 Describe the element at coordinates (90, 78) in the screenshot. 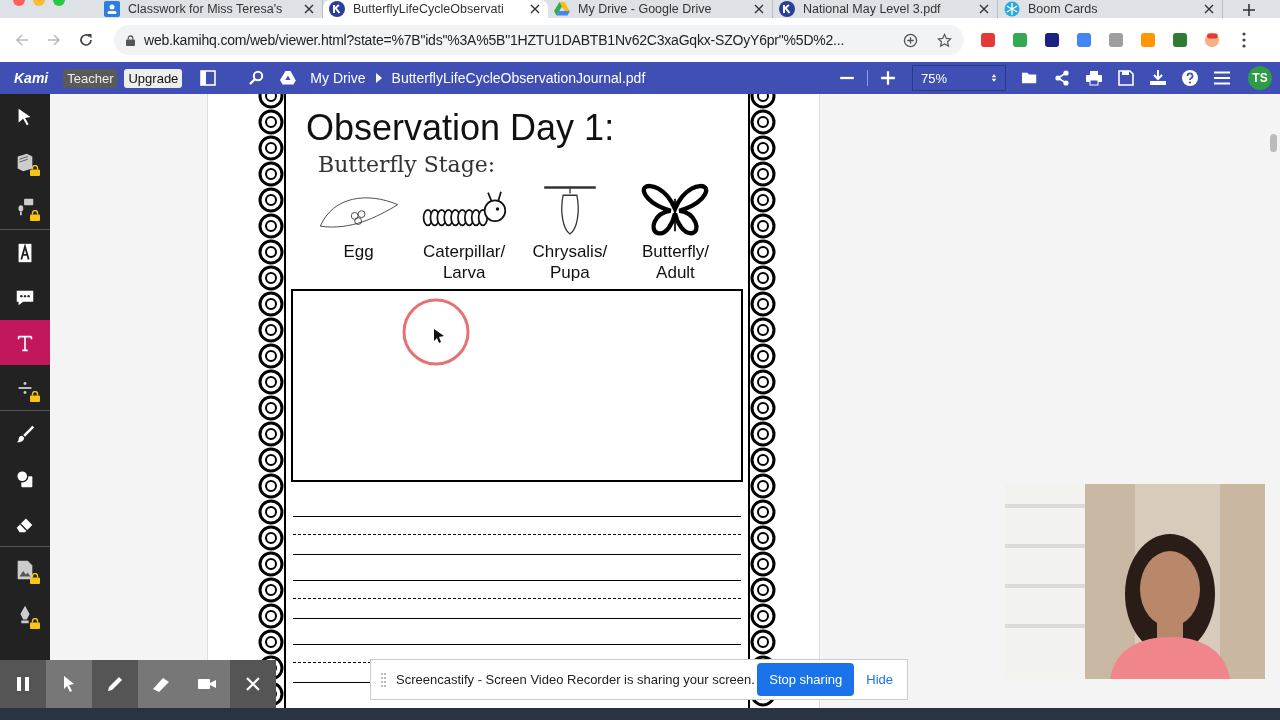

I see `teacher-badge: Teacher` at that location.